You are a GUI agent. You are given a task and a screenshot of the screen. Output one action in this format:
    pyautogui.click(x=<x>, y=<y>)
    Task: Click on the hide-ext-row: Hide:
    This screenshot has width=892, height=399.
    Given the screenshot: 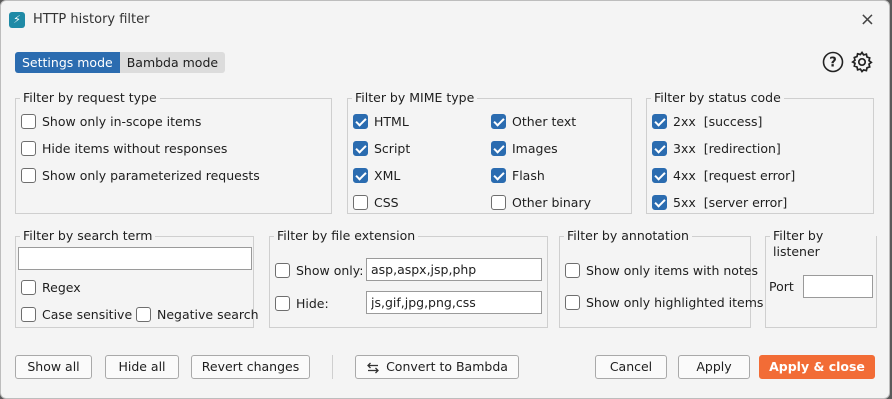 What is the action you would take?
    pyautogui.click(x=302, y=303)
    